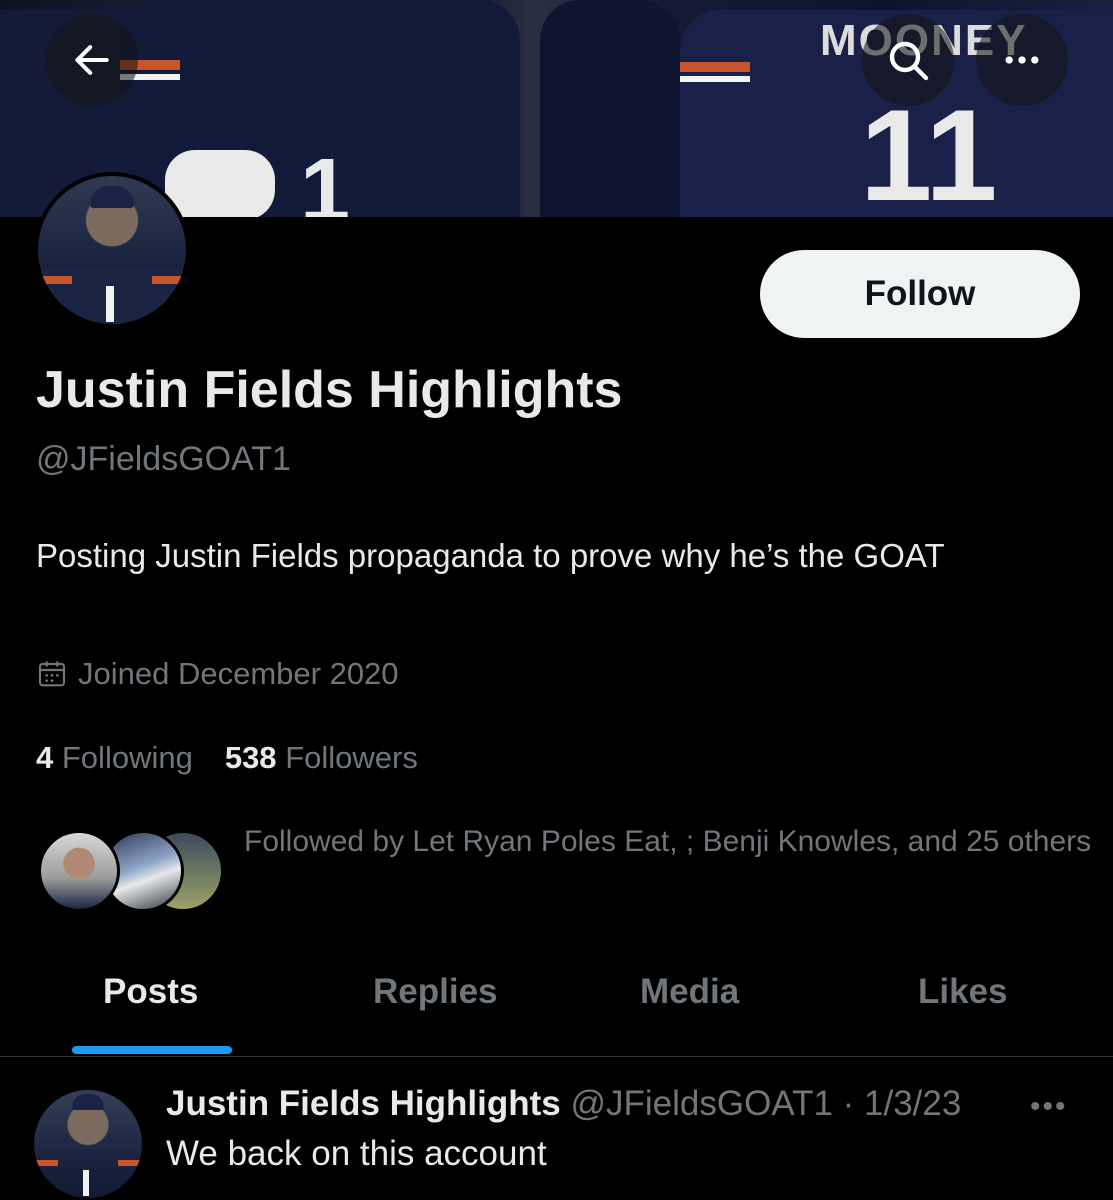 Image resolution: width=1113 pixels, height=1200 pixels. What do you see at coordinates (329, 390) in the screenshot?
I see `profile-display-name: Justin Fields Highlights` at bounding box center [329, 390].